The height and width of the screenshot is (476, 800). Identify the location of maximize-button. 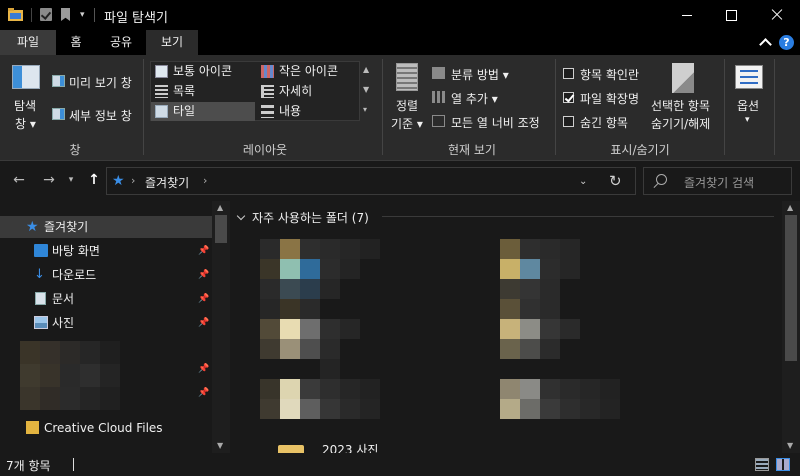
(731, 15).